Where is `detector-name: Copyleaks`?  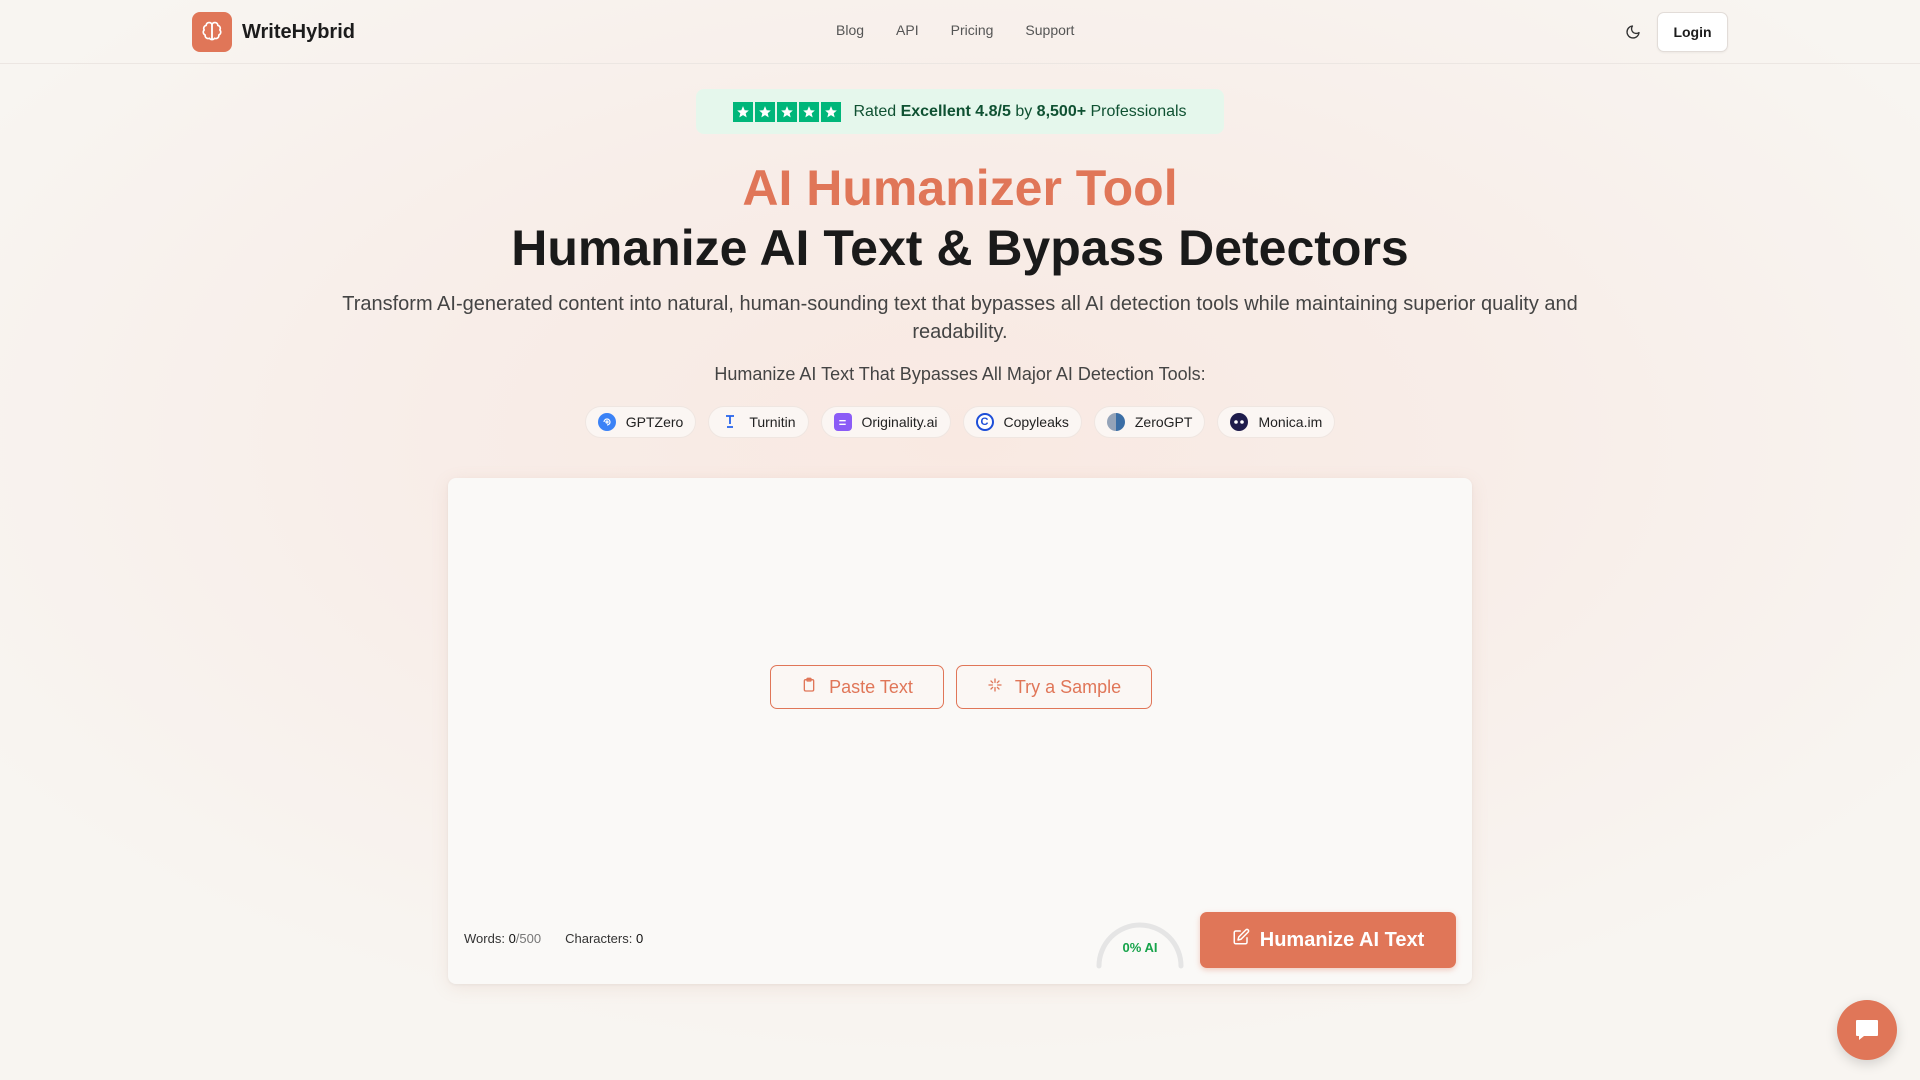
detector-name: Copyleaks is located at coordinates (1036, 422).